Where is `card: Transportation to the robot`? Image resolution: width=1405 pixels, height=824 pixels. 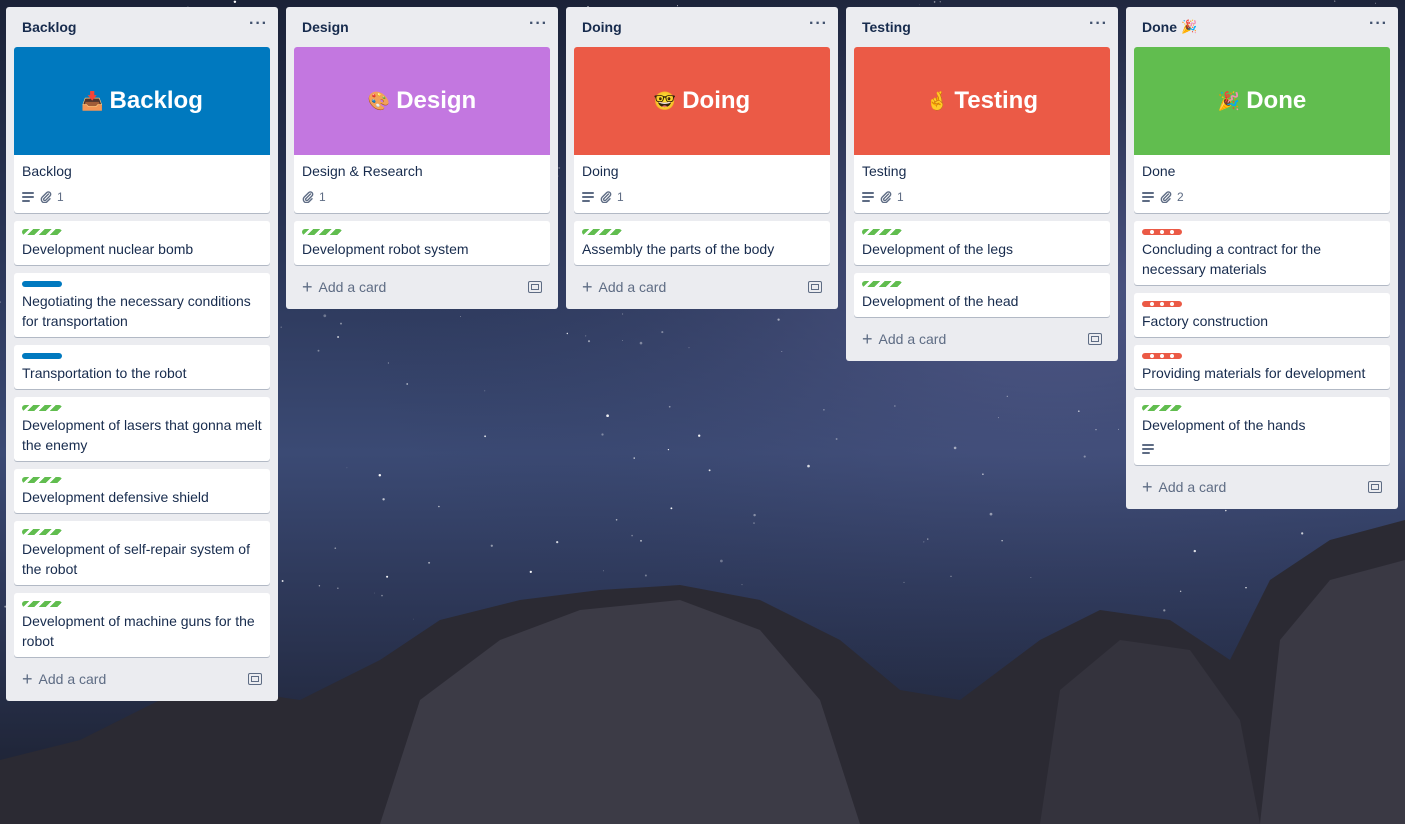 card: Transportation to the robot is located at coordinates (142, 367).